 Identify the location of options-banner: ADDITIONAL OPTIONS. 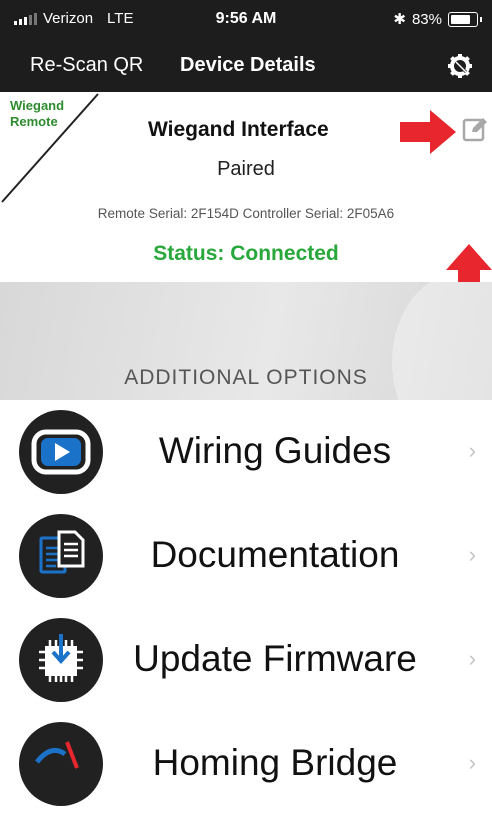
(246, 341).